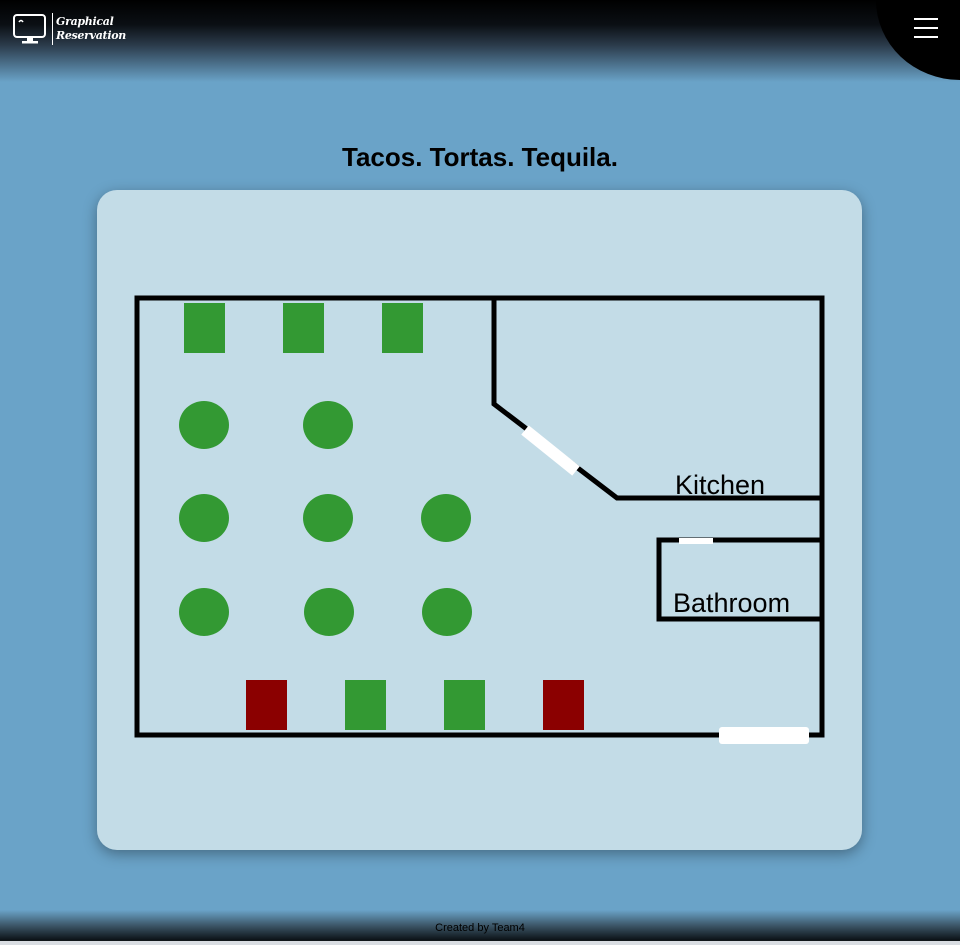  What do you see at coordinates (204, 518) in the screenshot?
I see `table-t6-available` at bounding box center [204, 518].